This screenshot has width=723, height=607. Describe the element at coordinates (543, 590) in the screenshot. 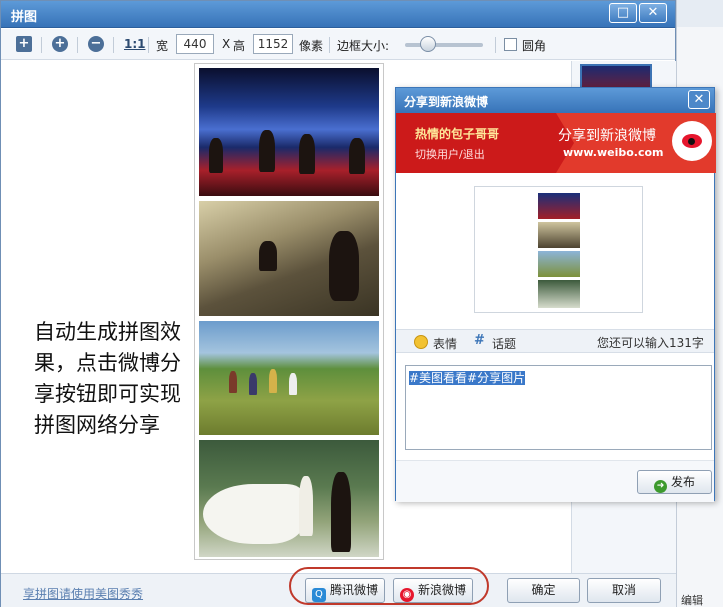

I see `ok-button: 确定` at that location.